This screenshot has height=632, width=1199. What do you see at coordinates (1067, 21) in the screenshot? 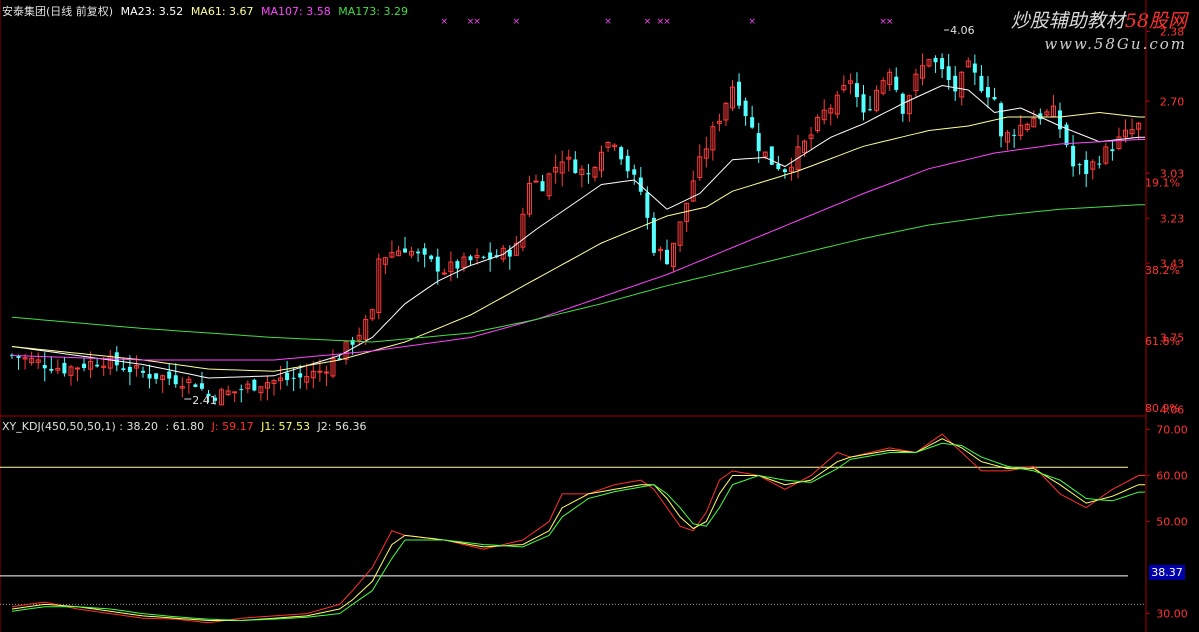
I see `watermark-text: 炒股辅助教材` at bounding box center [1067, 21].